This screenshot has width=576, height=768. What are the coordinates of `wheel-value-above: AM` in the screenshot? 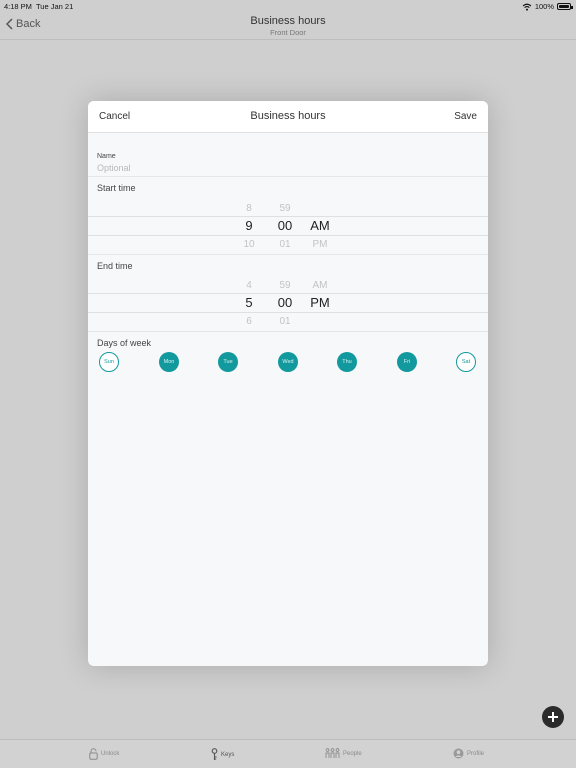 It's located at (320, 285).